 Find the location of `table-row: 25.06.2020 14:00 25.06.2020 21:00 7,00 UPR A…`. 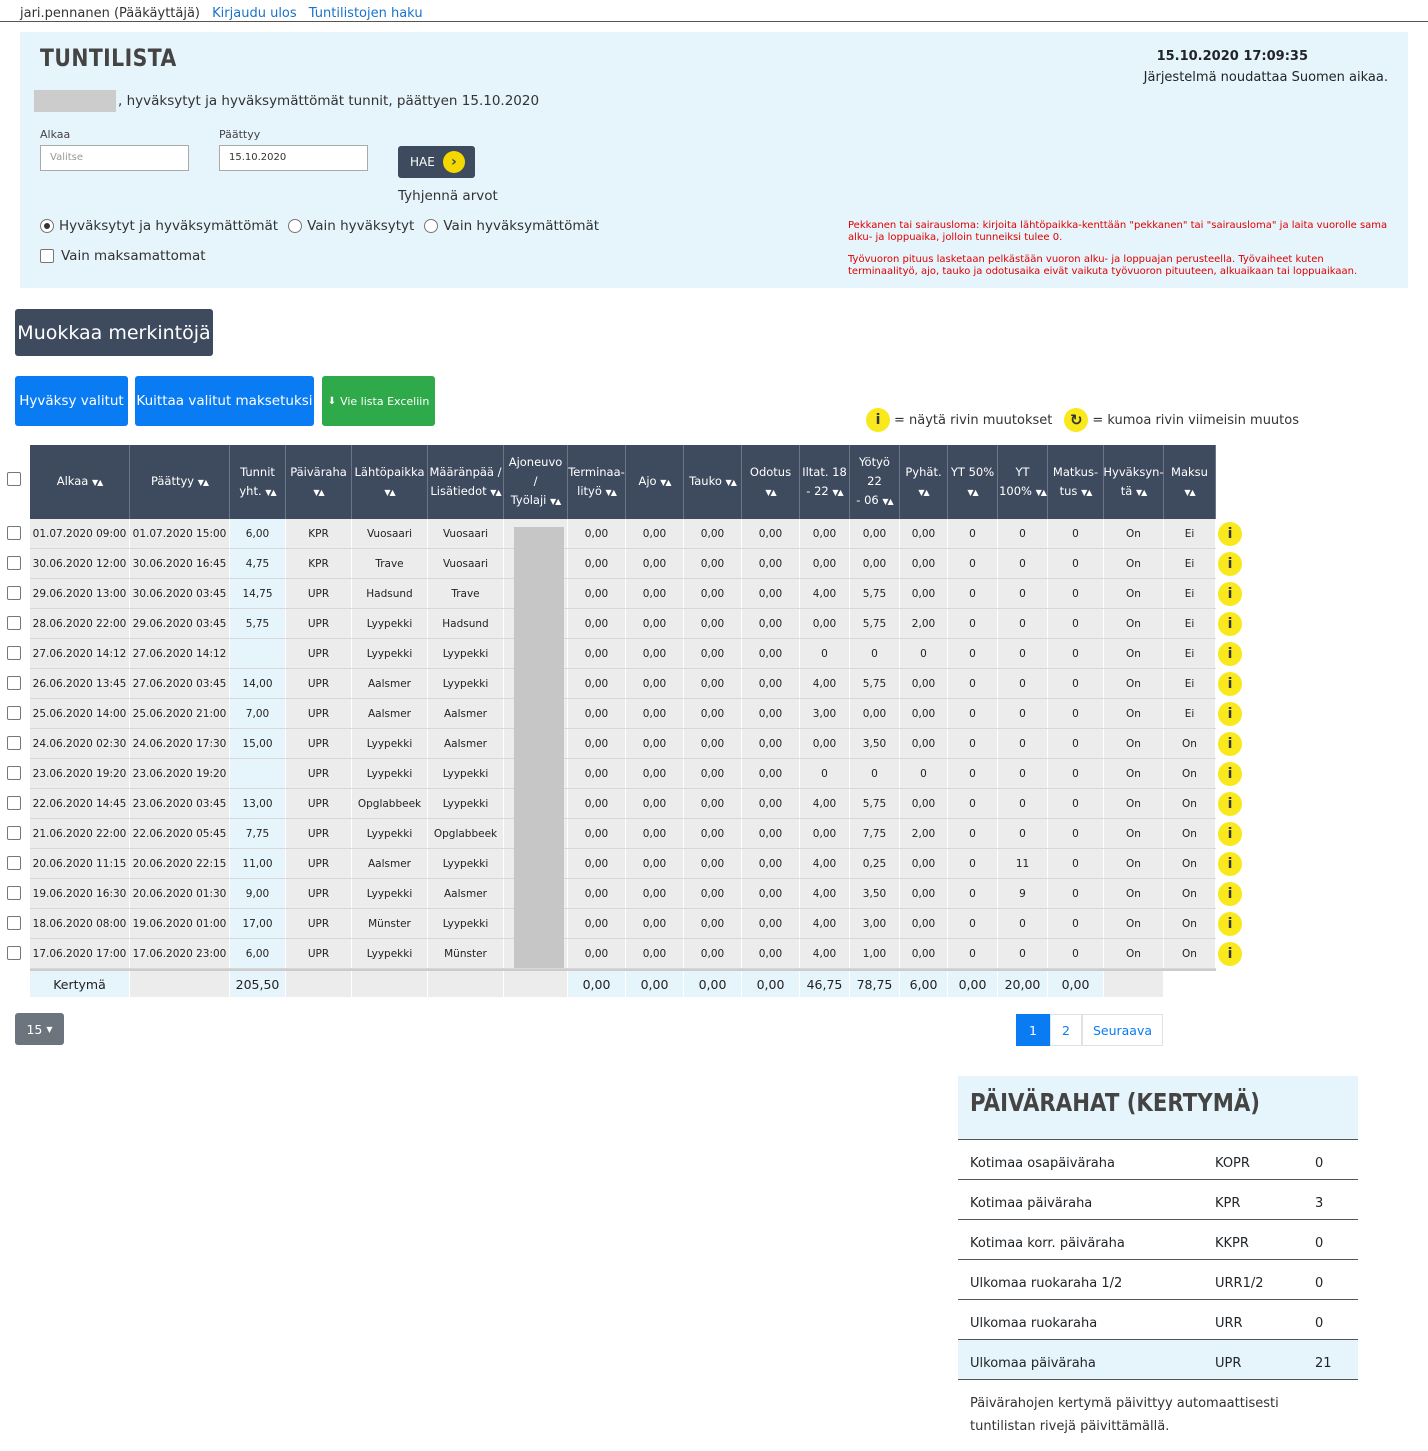

table-row: 25.06.2020 14:00 25.06.2020 21:00 7,00 UPR A… is located at coordinates (623, 714).